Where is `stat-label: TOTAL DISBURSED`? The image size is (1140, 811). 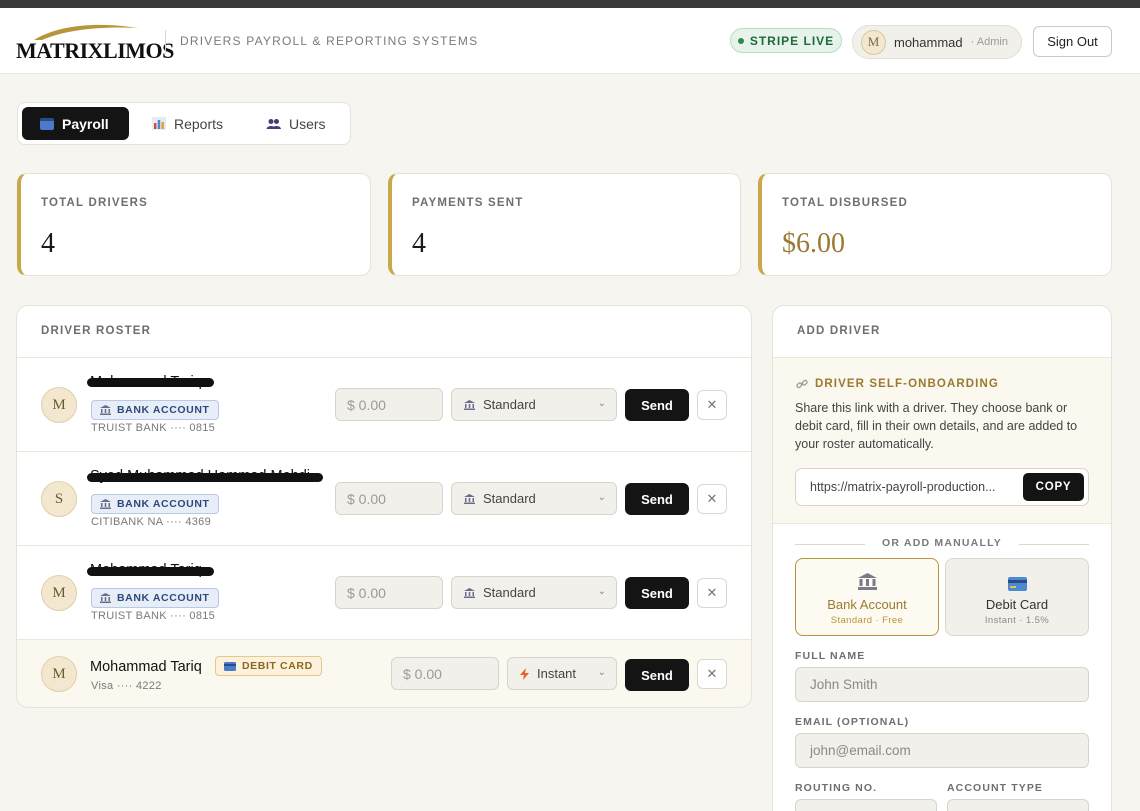 stat-label: TOTAL DISBURSED is located at coordinates (845, 203).